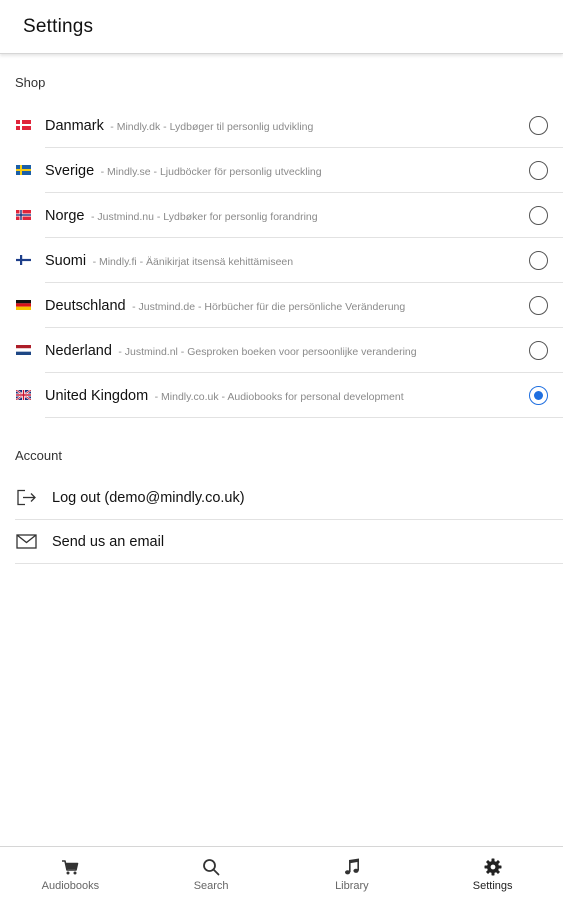  I want to click on bottom-tab-bar: Audiobooks Search Library Settings, so click(281, 873).